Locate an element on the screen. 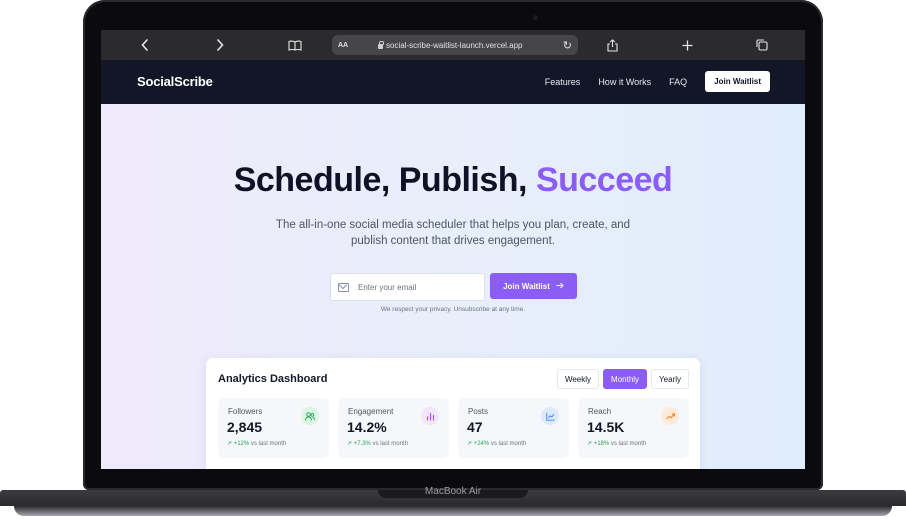 This screenshot has width=906, height=520. stat-change: +7.3% is located at coordinates (362, 444).